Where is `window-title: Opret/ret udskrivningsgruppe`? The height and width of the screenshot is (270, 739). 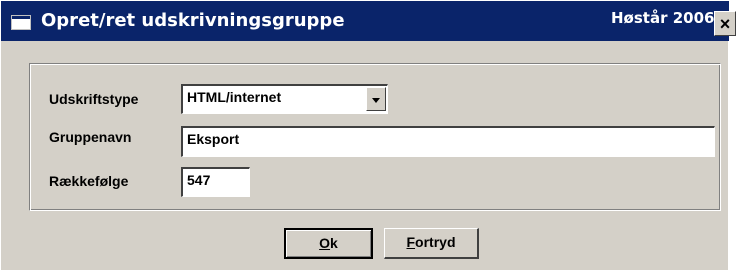
window-title: Opret/ret udskrivningsgruppe is located at coordinates (193, 20).